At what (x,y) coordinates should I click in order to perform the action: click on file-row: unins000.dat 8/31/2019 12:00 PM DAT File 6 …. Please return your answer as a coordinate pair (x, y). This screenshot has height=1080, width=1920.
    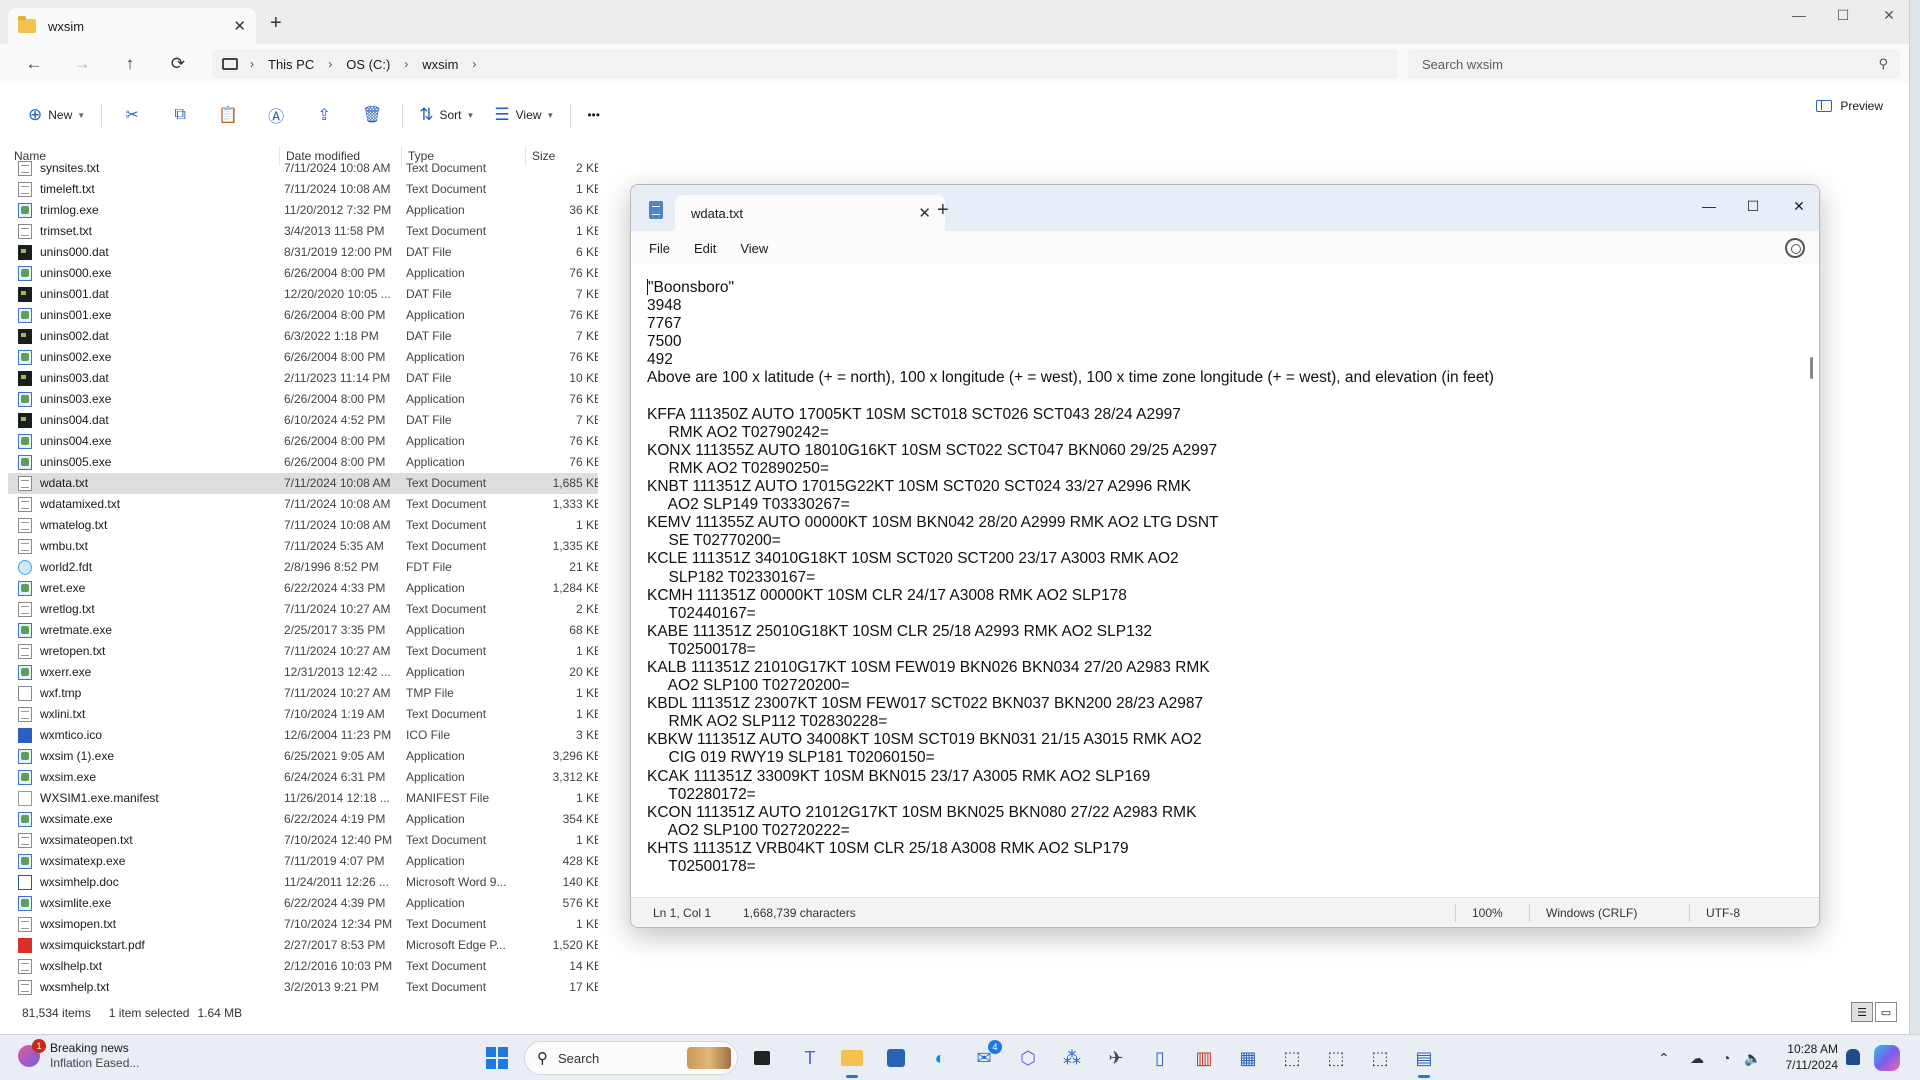
    Looking at the image, I should click on (303, 252).